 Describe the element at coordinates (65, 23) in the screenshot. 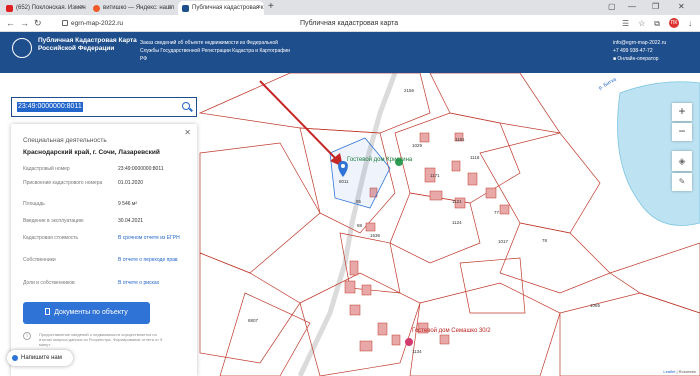

I see `lock-icon` at that location.